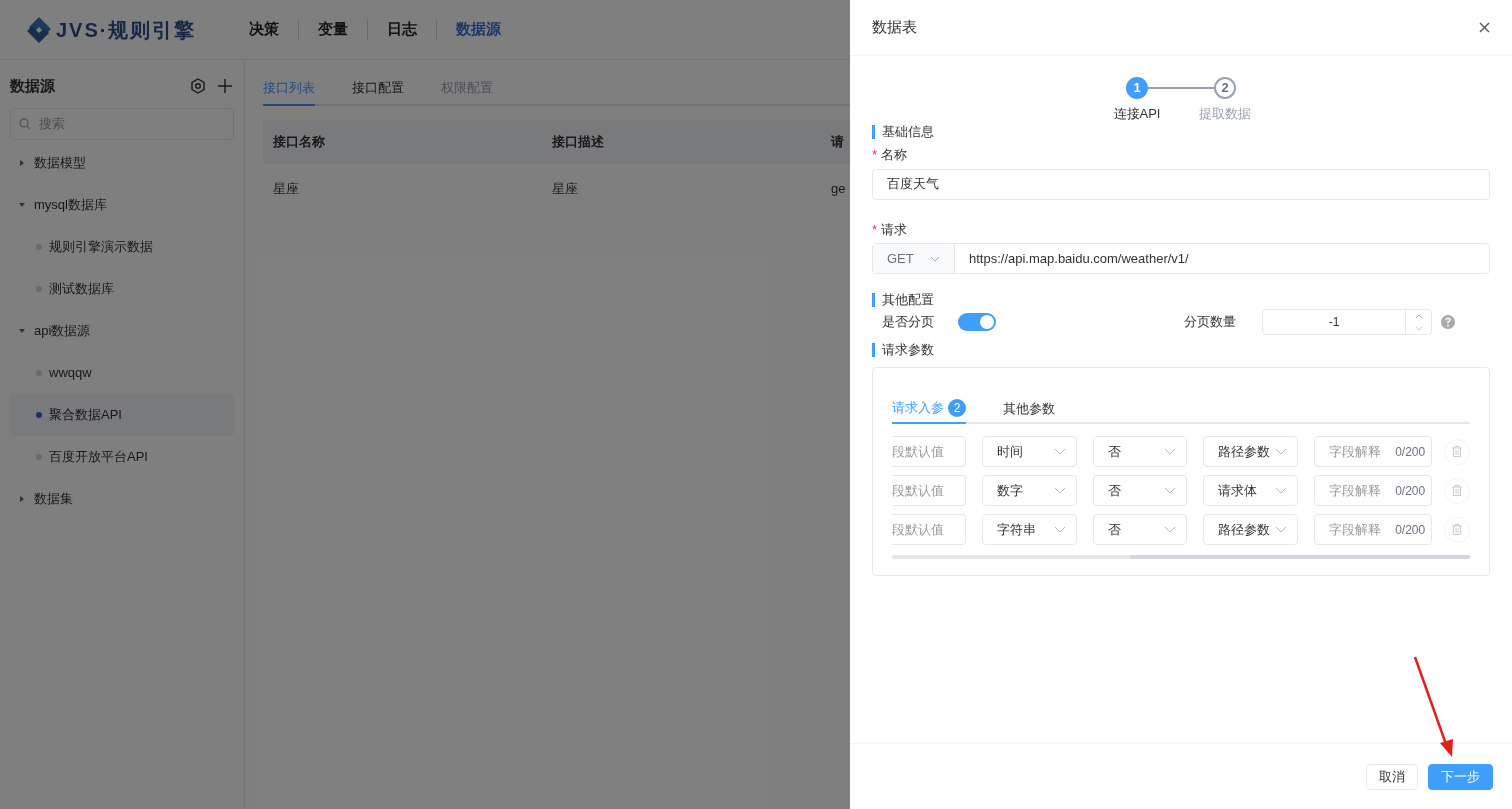 This screenshot has width=1512, height=809. What do you see at coordinates (122, 415) in the screenshot?
I see `tree-item: 聚合数据API` at bounding box center [122, 415].